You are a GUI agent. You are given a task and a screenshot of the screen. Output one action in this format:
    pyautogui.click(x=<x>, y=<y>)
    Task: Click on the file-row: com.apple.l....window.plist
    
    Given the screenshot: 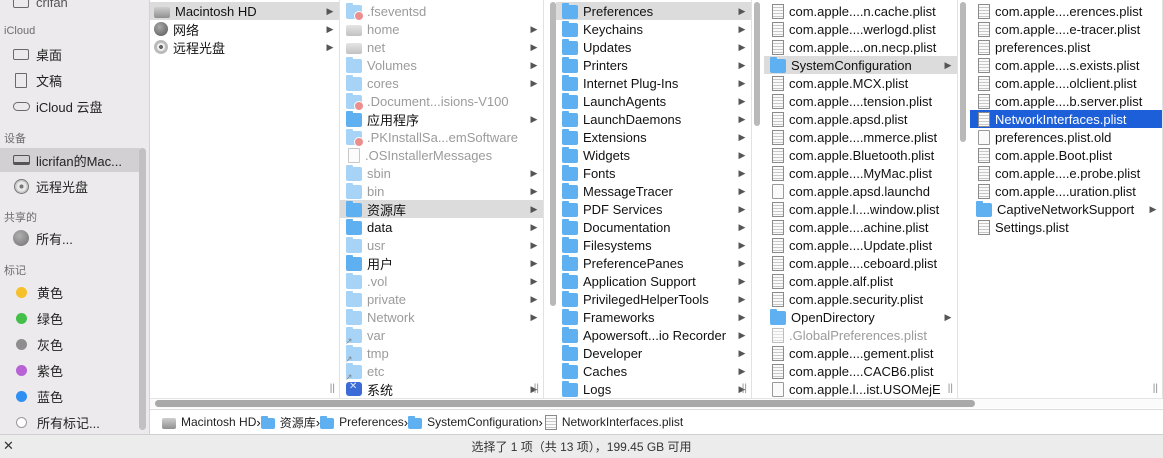 What is the action you would take?
    pyautogui.click(x=860, y=209)
    